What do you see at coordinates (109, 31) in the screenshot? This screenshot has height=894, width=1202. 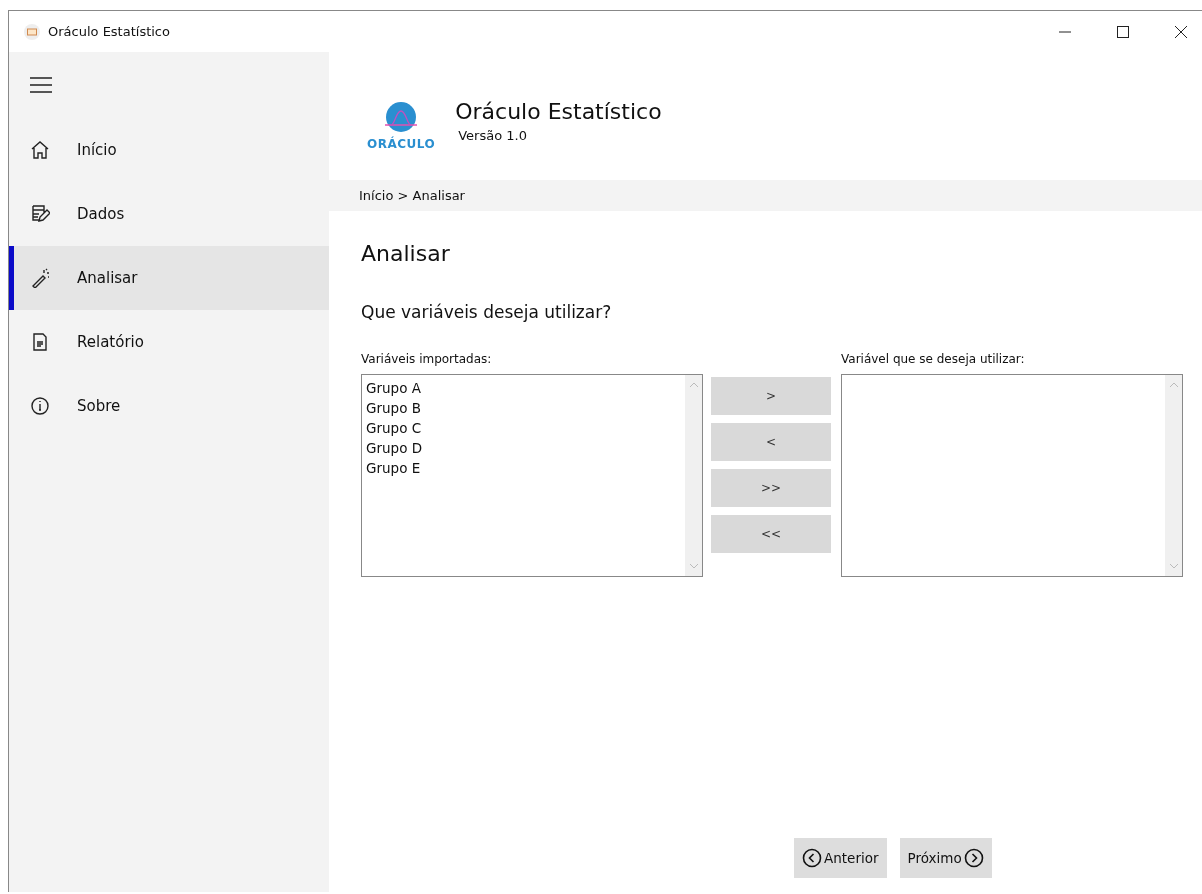 I see `window-title: Oráculo Estatístico` at bounding box center [109, 31].